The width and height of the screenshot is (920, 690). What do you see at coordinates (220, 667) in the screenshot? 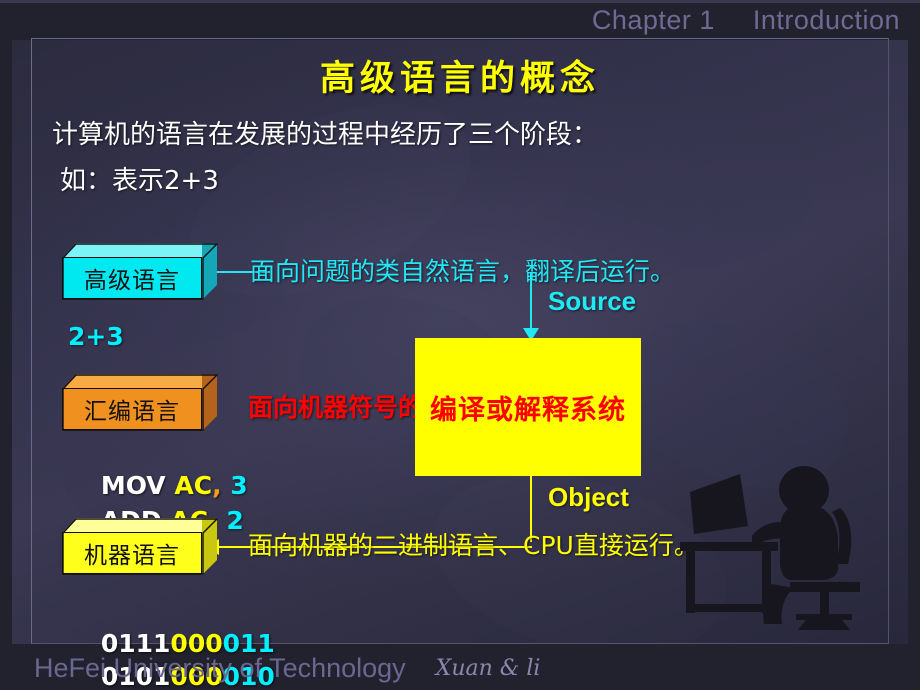
I see `footer-university: HeFei University of Technology` at bounding box center [220, 667].